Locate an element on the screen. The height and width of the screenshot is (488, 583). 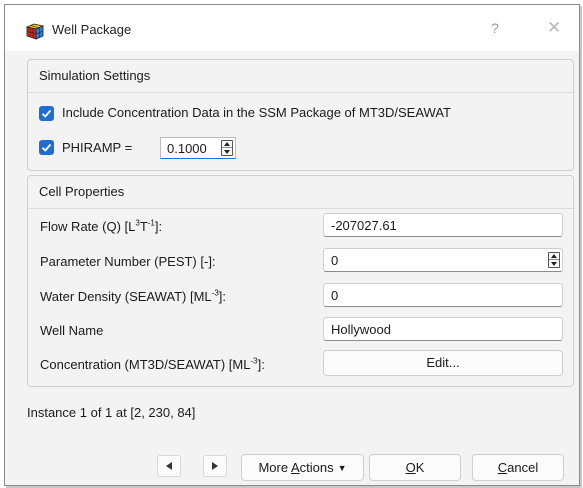
instance-status: Instance 1 of 1 at [2, 230, 84] is located at coordinates (111, 412).